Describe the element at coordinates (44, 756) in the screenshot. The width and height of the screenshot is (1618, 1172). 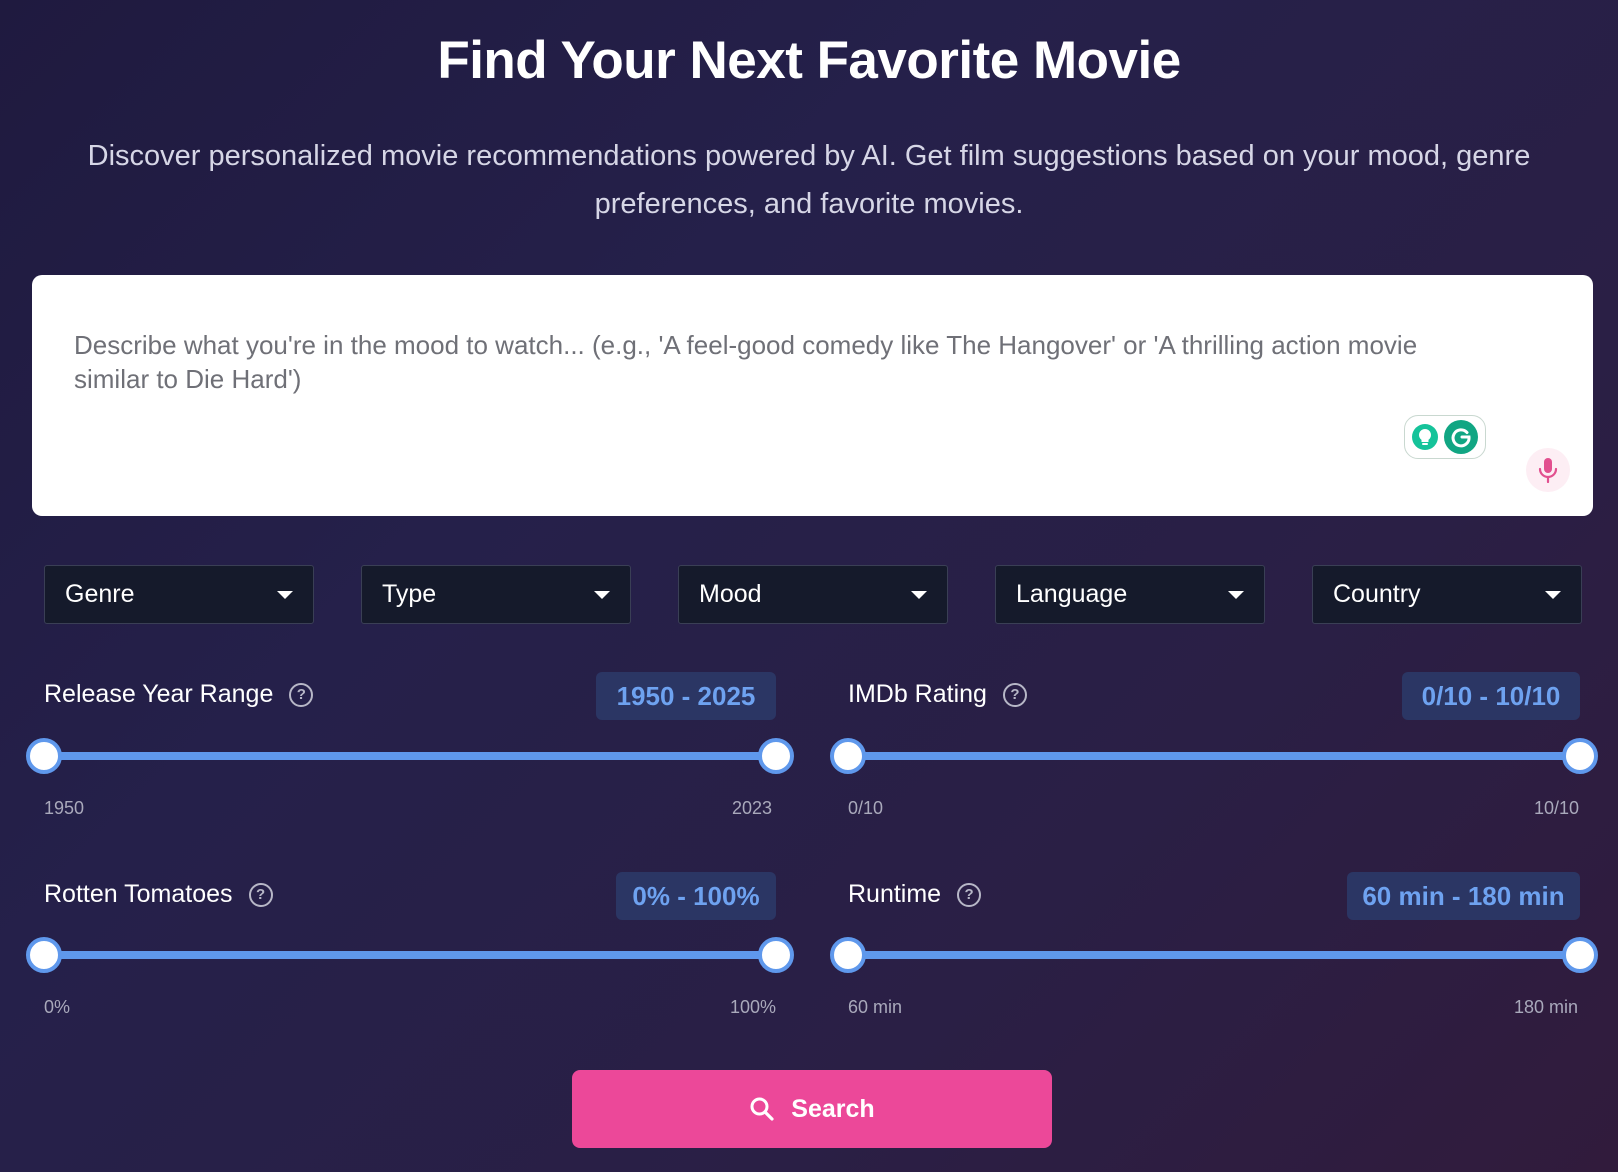
I see `release-year-min-thumb` at that location.